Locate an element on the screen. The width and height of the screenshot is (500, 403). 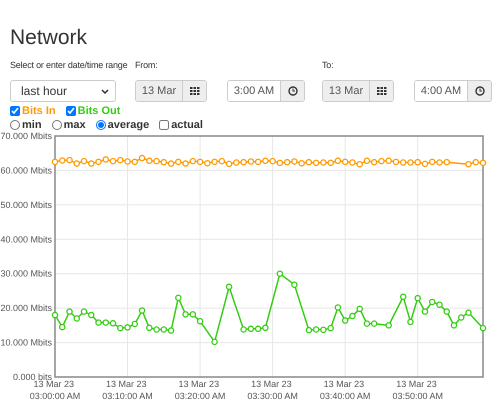
y-tick-label: 0.000 bits is located at coordinates (32, 377).